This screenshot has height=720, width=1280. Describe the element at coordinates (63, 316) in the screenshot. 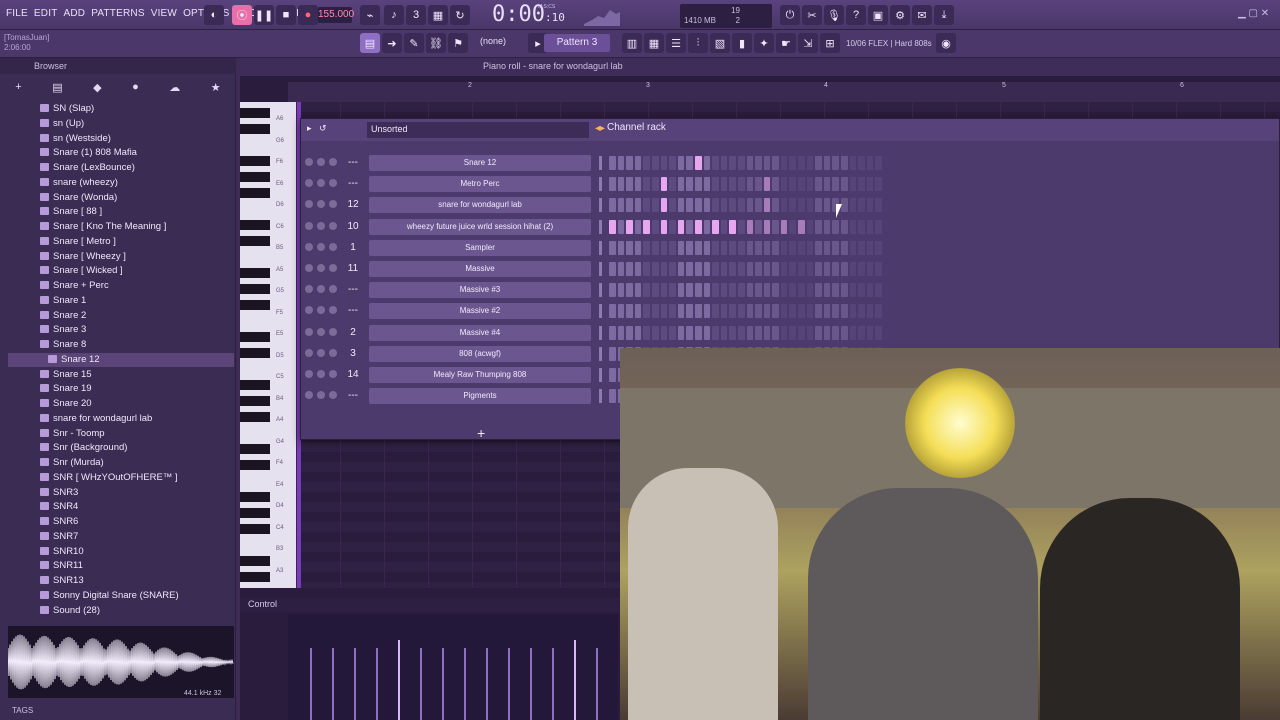

I see `browser-item: Snare 2` at that location.